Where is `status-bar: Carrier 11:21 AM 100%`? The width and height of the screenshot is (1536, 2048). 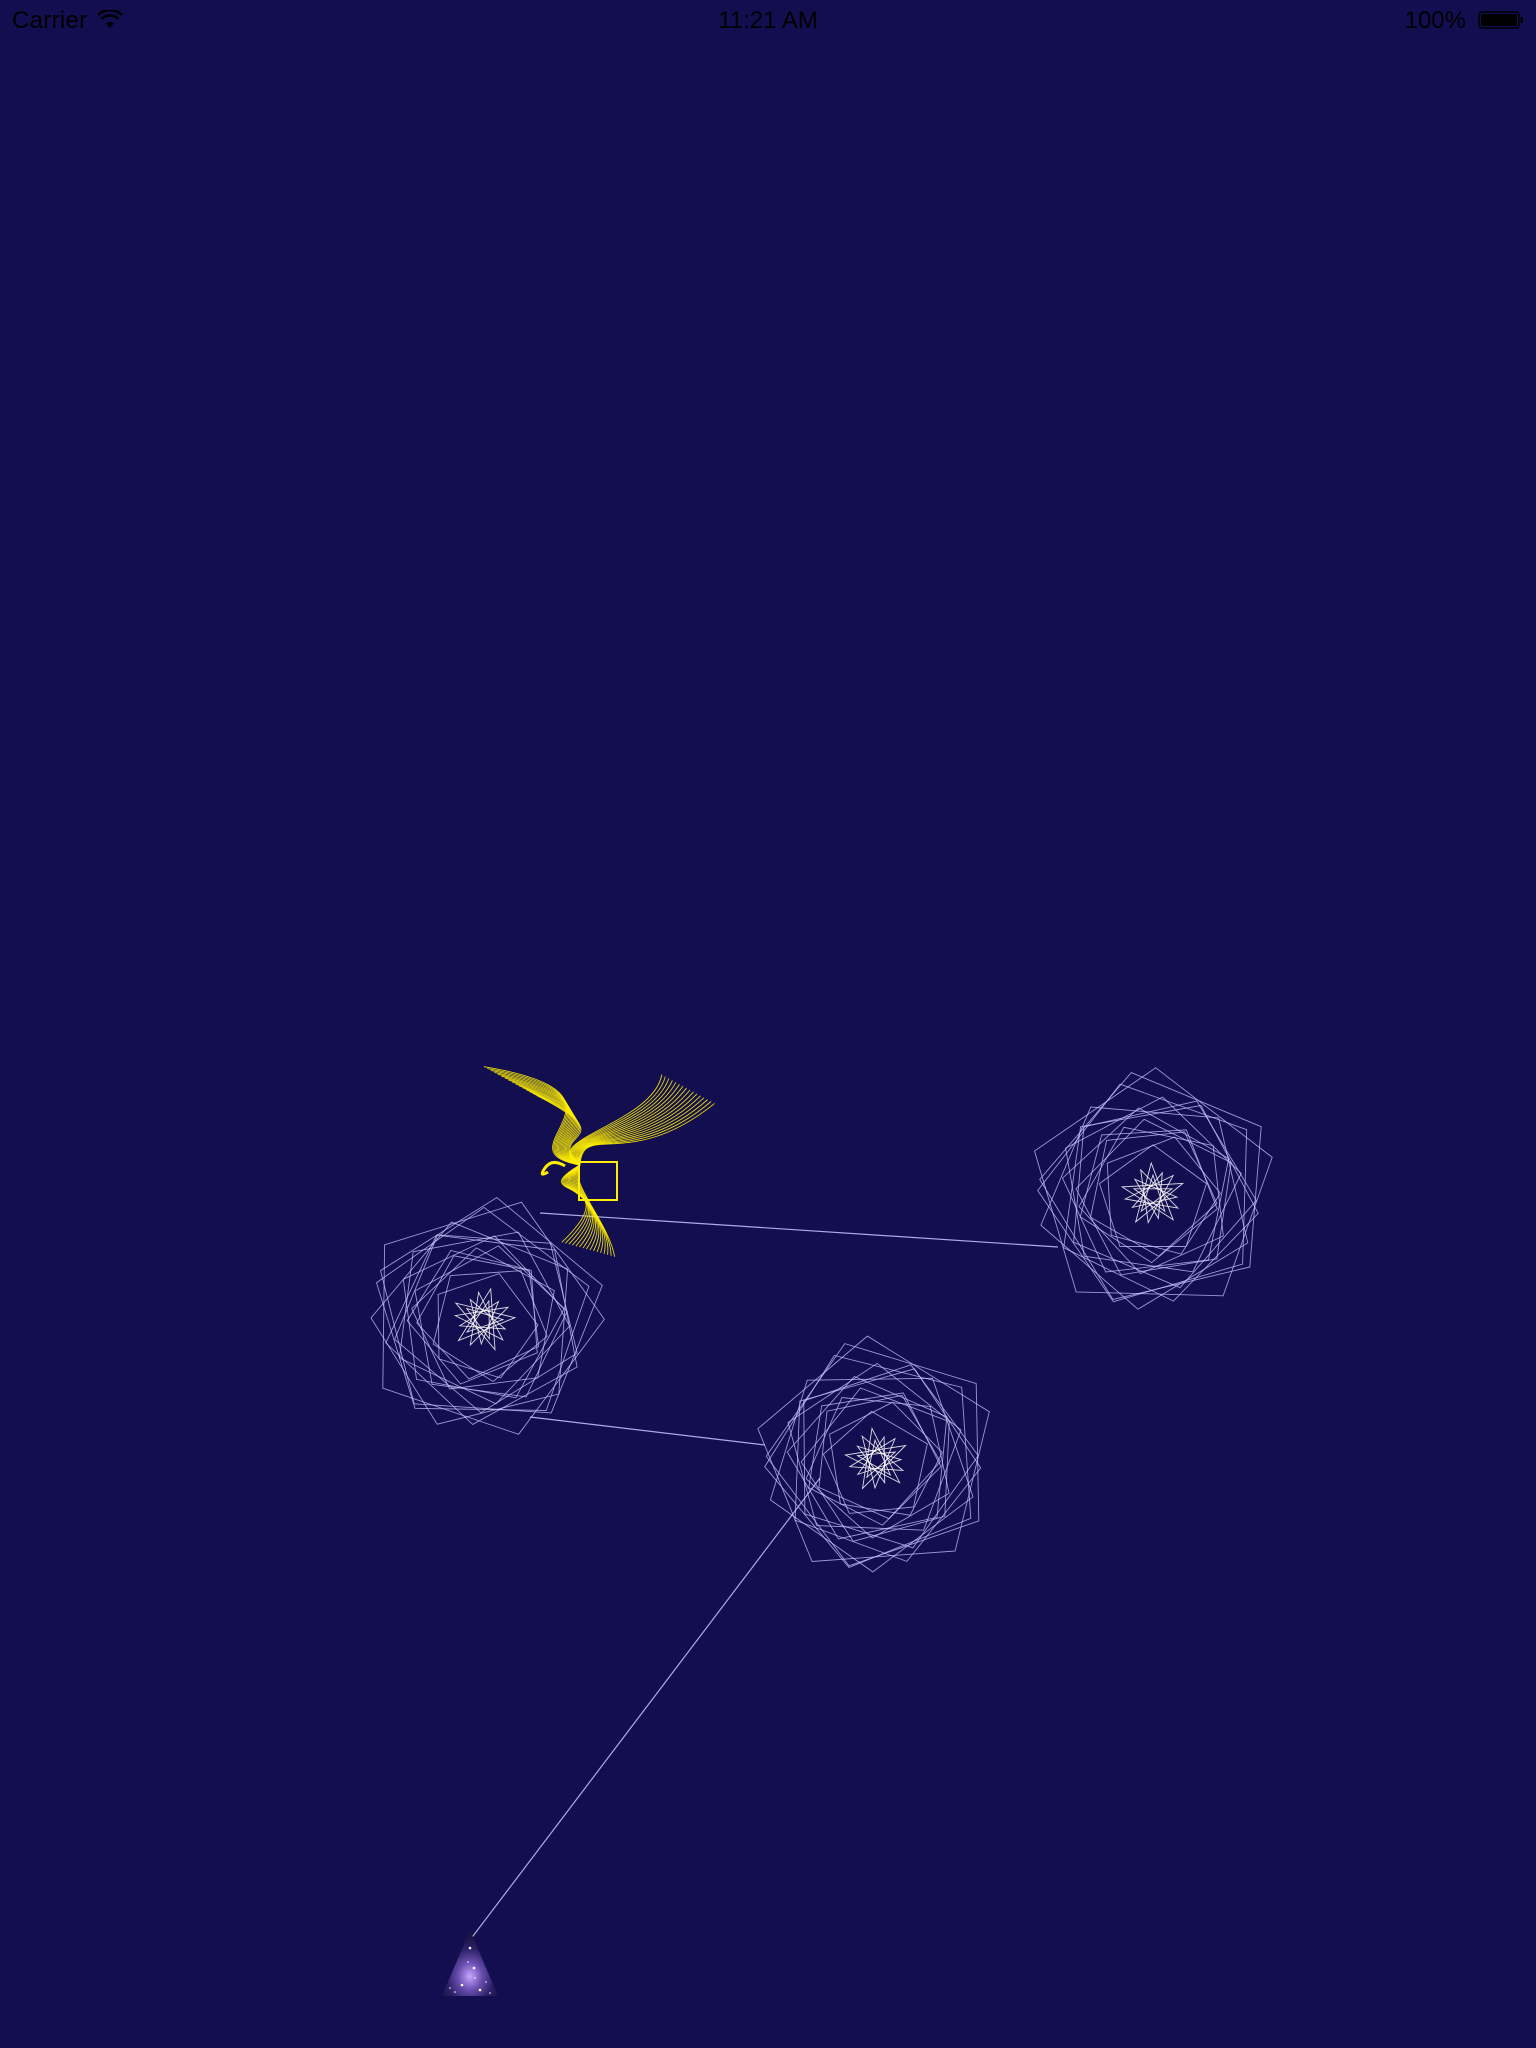 status-bar: Carrier 11:21 AM 100% is located at coordinates (768, 20).